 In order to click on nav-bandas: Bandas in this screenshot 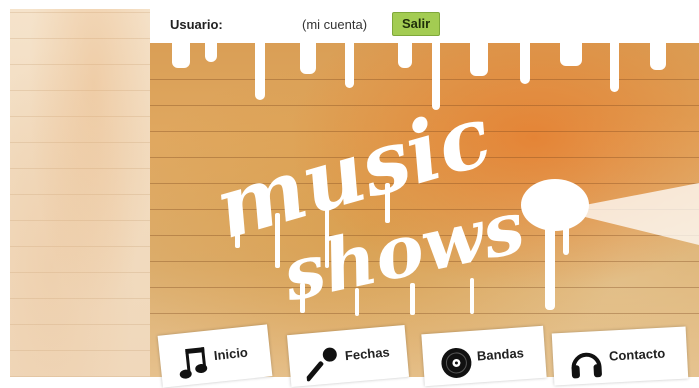, I will do `click(484, 356)`.